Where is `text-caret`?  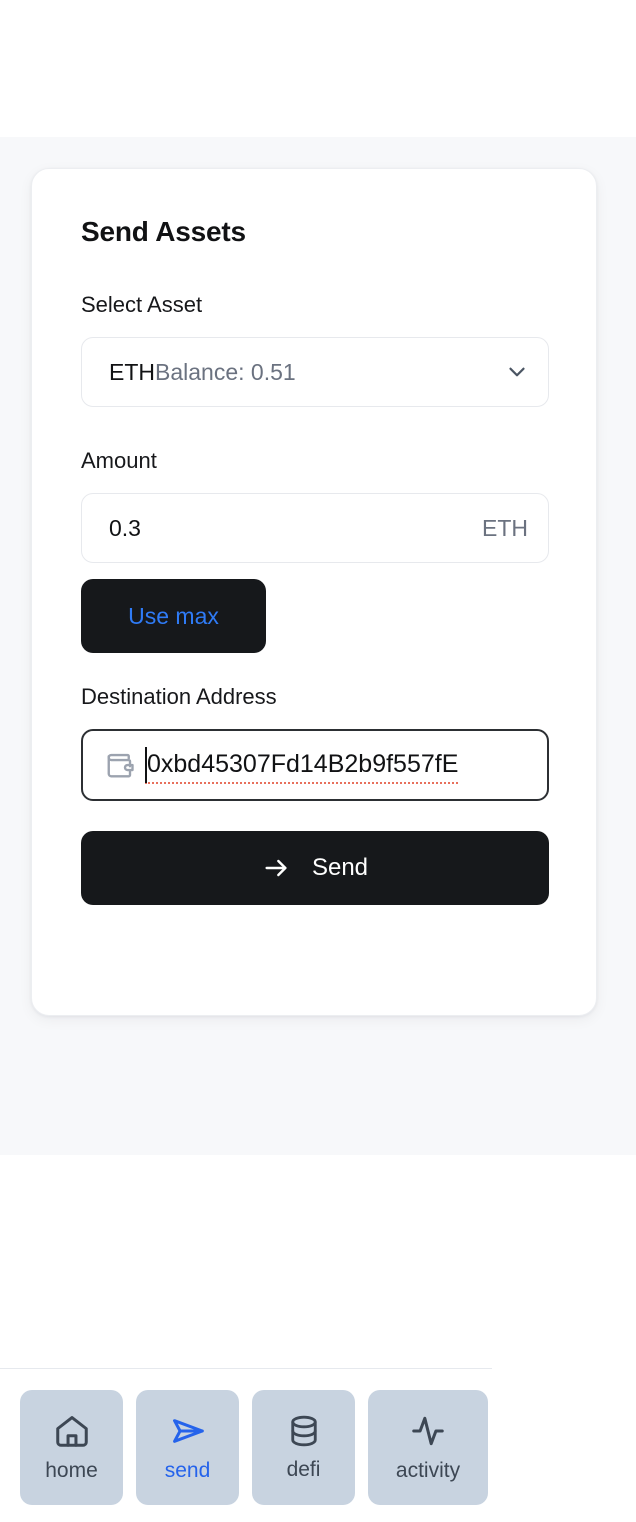
text-caret is located at coordinates (146, 765).